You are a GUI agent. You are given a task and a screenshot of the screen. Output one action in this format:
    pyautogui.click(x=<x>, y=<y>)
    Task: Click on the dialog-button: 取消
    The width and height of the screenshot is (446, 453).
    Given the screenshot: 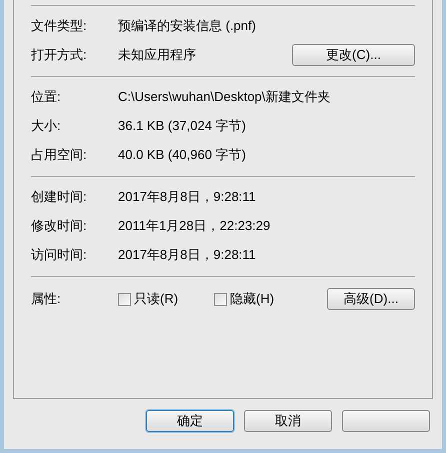 What is the action you would take?
    pyautogui.click(x=288, y=421)
    